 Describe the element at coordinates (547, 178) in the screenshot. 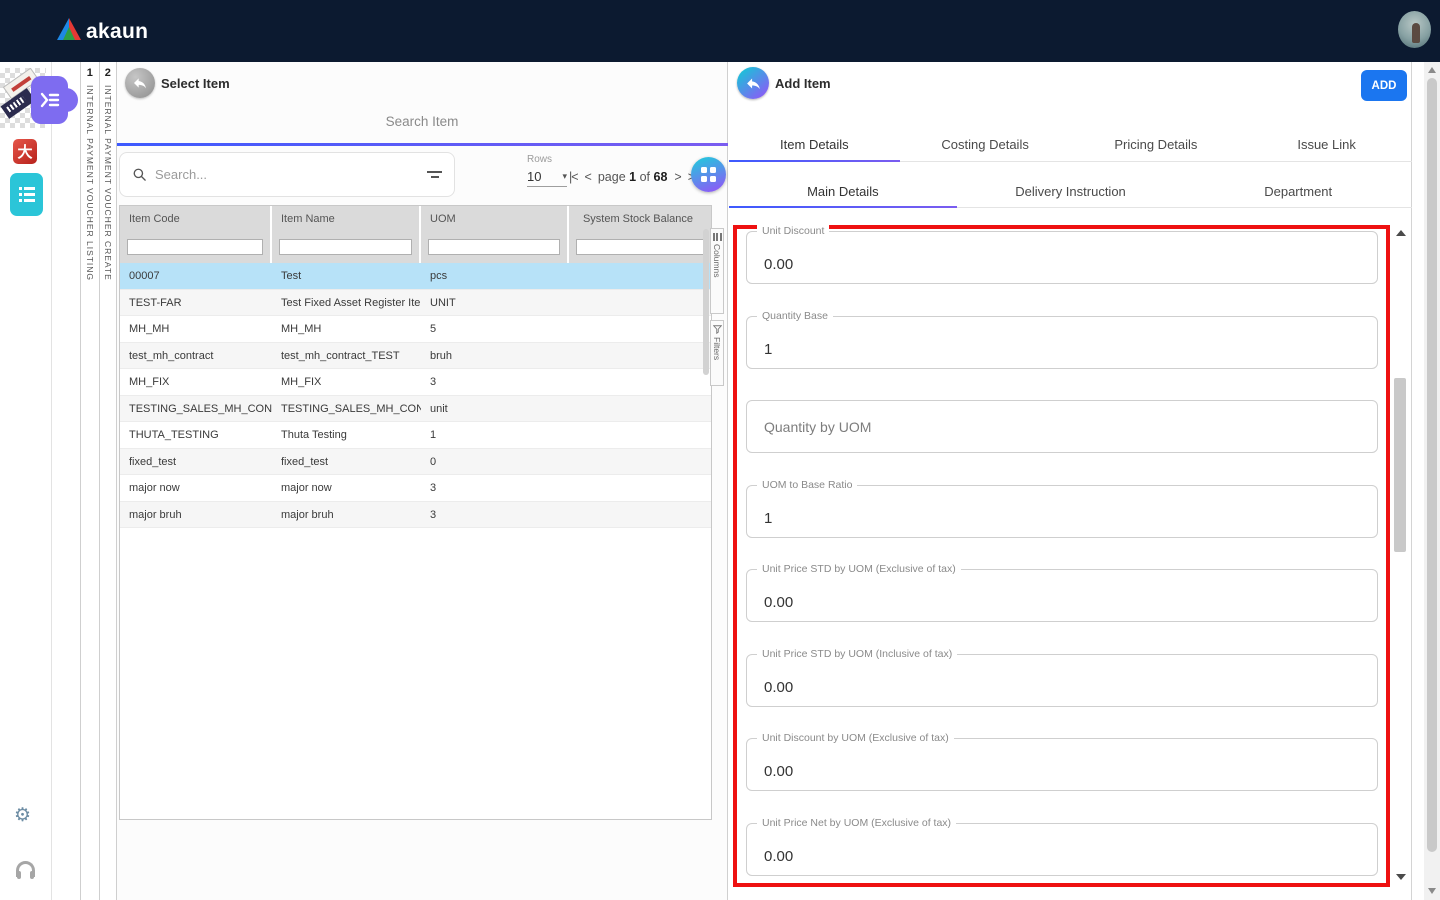

I see `rows-per-page-select: 10 ▾` at that location.